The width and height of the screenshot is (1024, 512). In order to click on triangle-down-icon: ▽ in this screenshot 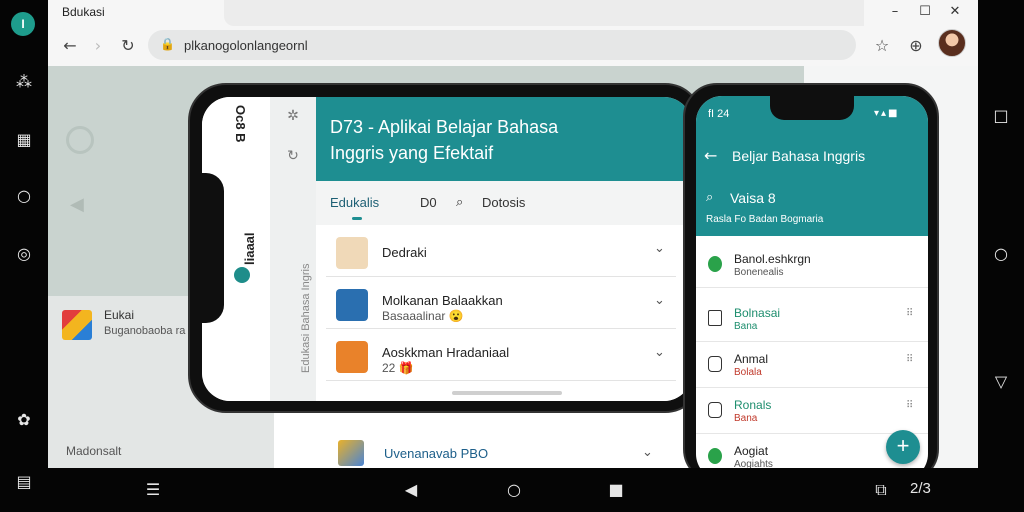, I will do `click(1001, 382)`.